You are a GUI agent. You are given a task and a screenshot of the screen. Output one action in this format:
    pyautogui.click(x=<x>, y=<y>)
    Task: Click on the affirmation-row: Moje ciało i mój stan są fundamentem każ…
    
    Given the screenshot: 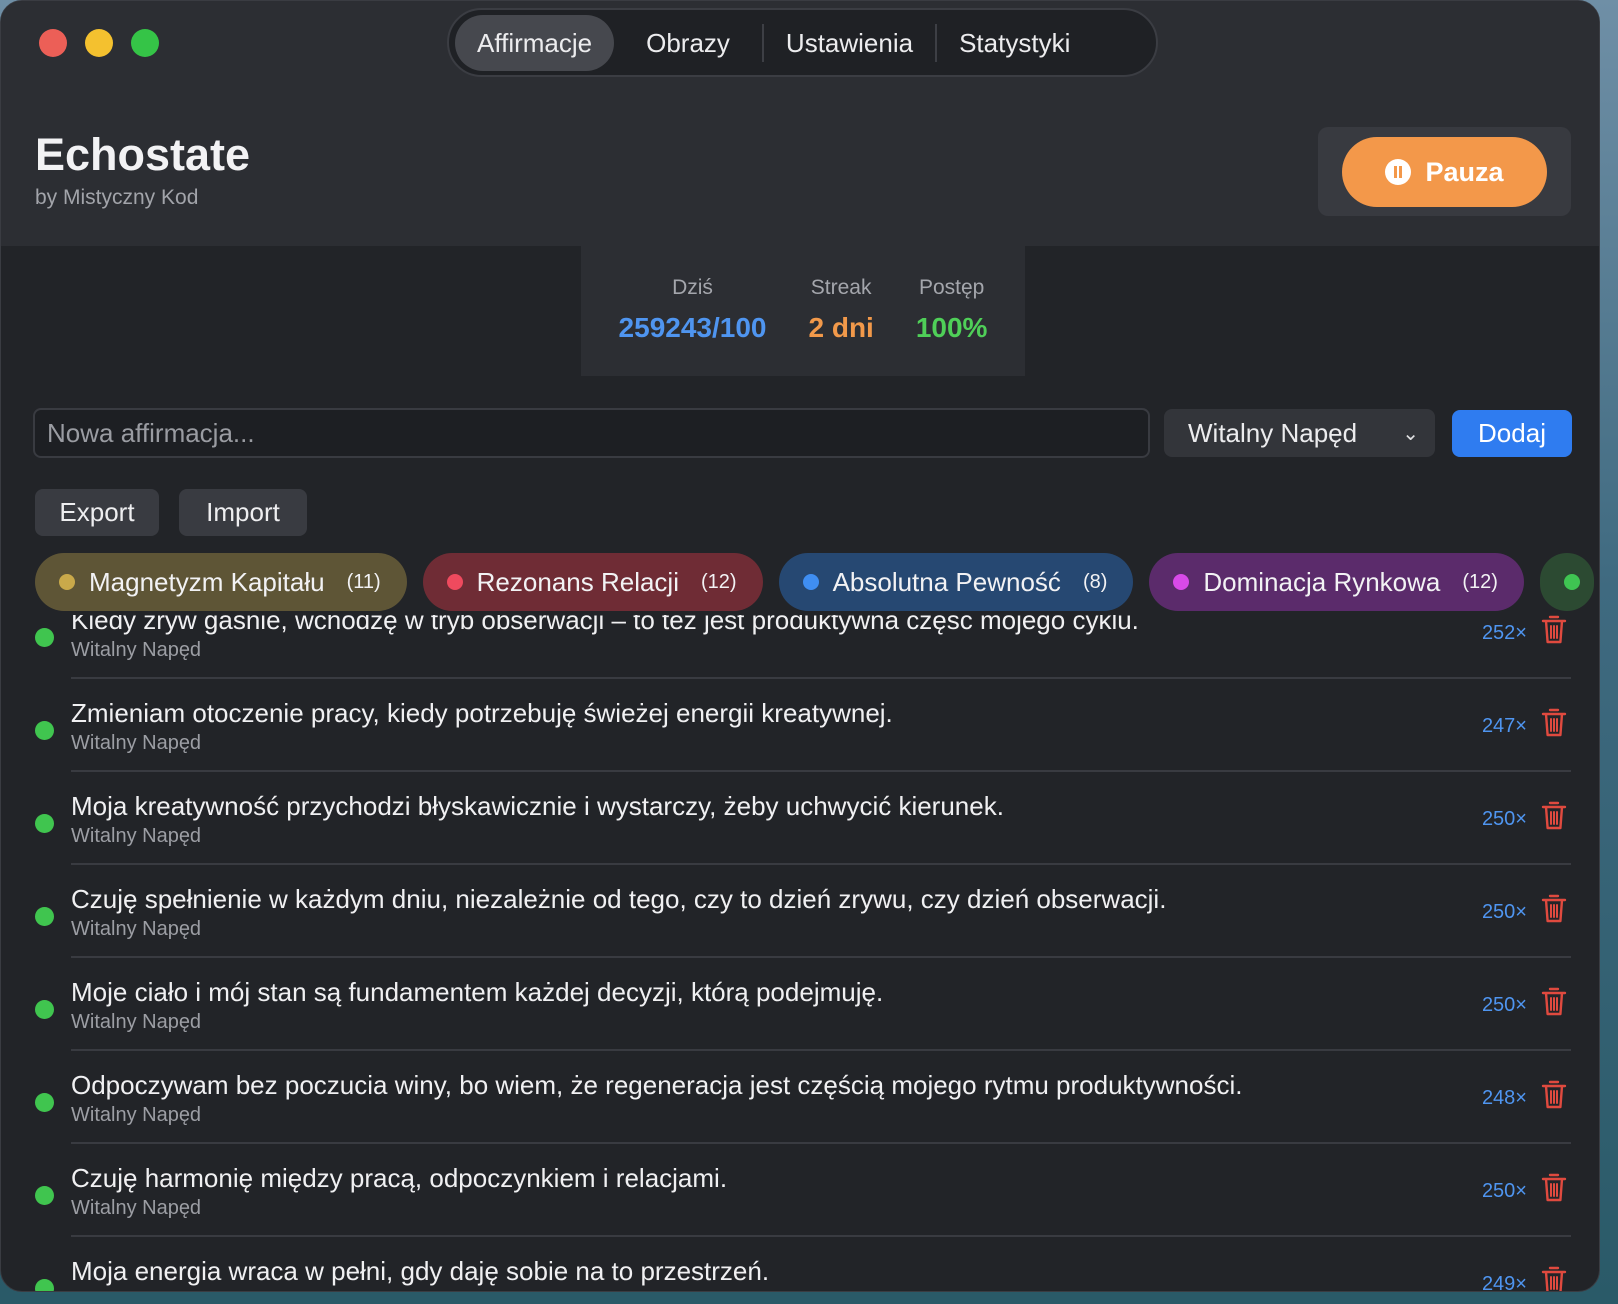 What is the action you would take?
    pyautogui.click(x=800, y=1028)
    